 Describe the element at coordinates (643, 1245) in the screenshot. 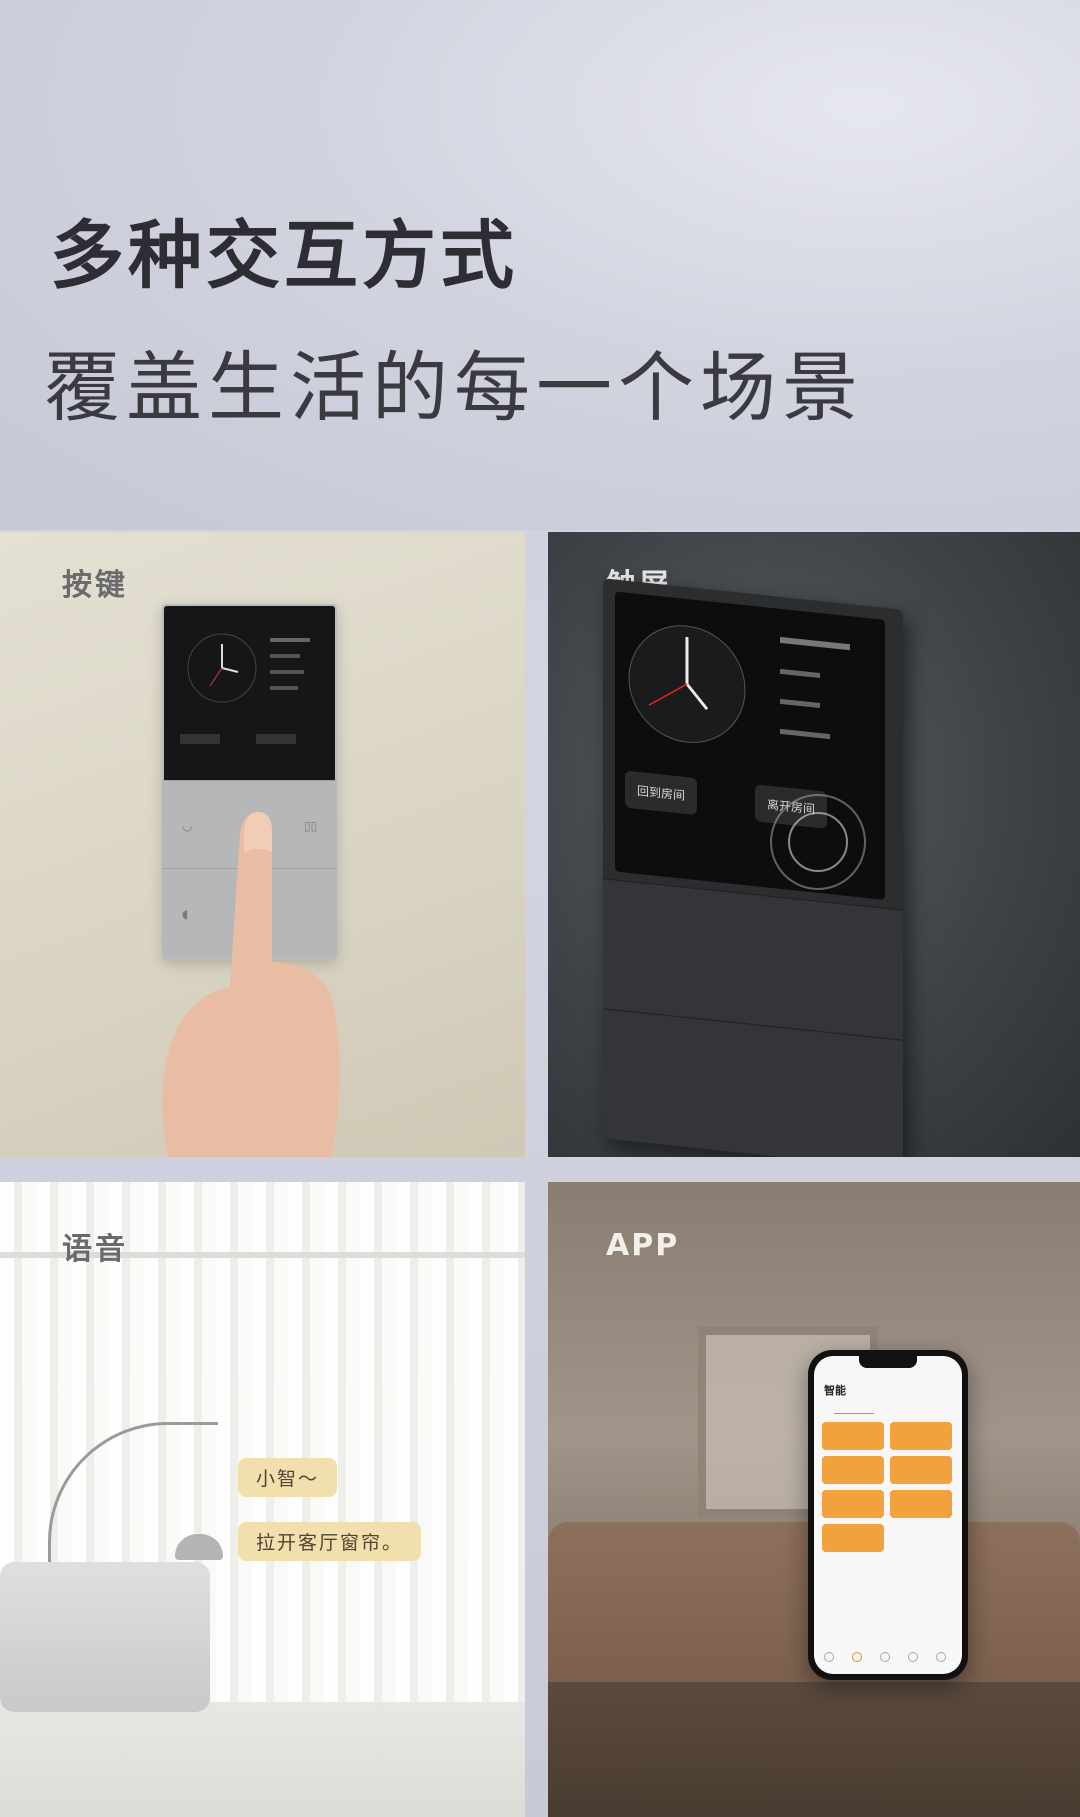

I see `panel-label: APP` at that location.